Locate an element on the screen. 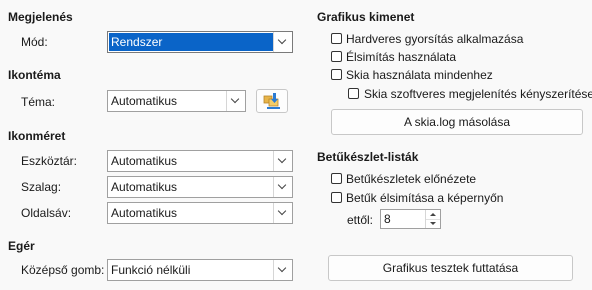  mode-label: Mód: is located at coordinates (34, 42).